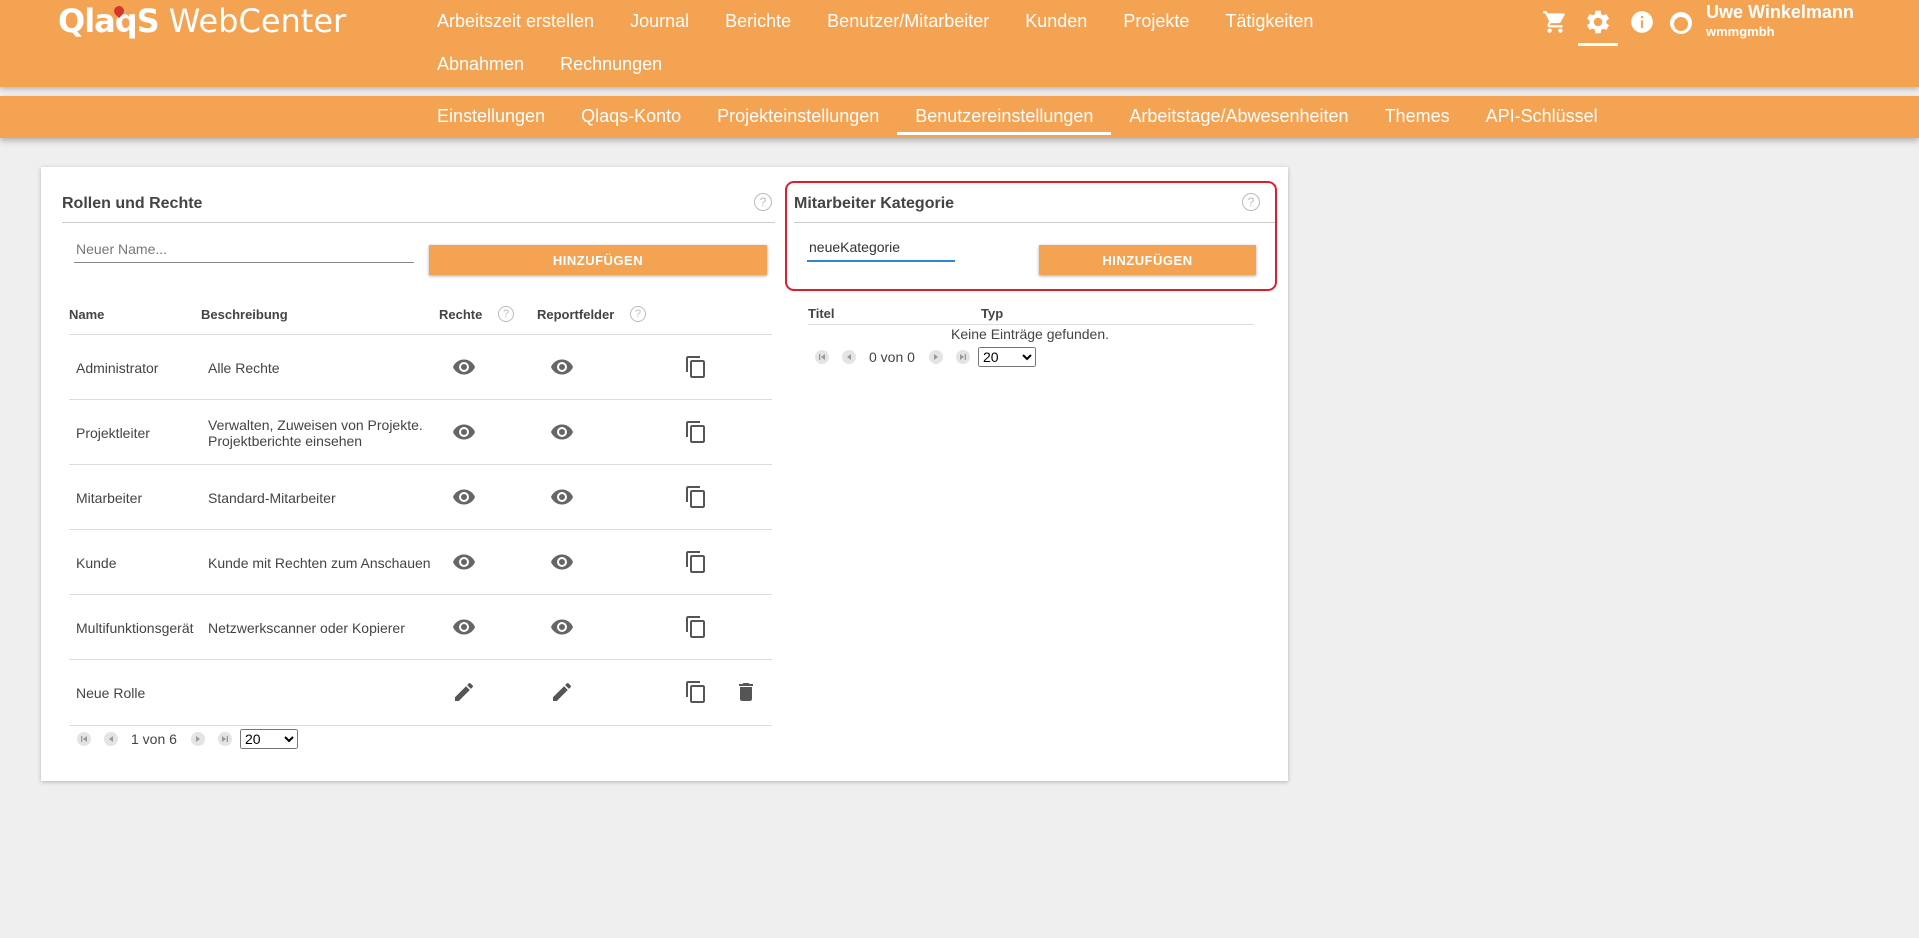 Image resolution: width=1919 pixels, height=938 pixels. What do you see at coordinates (461, 314) in the screenshot?
I see `col-header-rights: Rechte` at bounding box center [461, 314].